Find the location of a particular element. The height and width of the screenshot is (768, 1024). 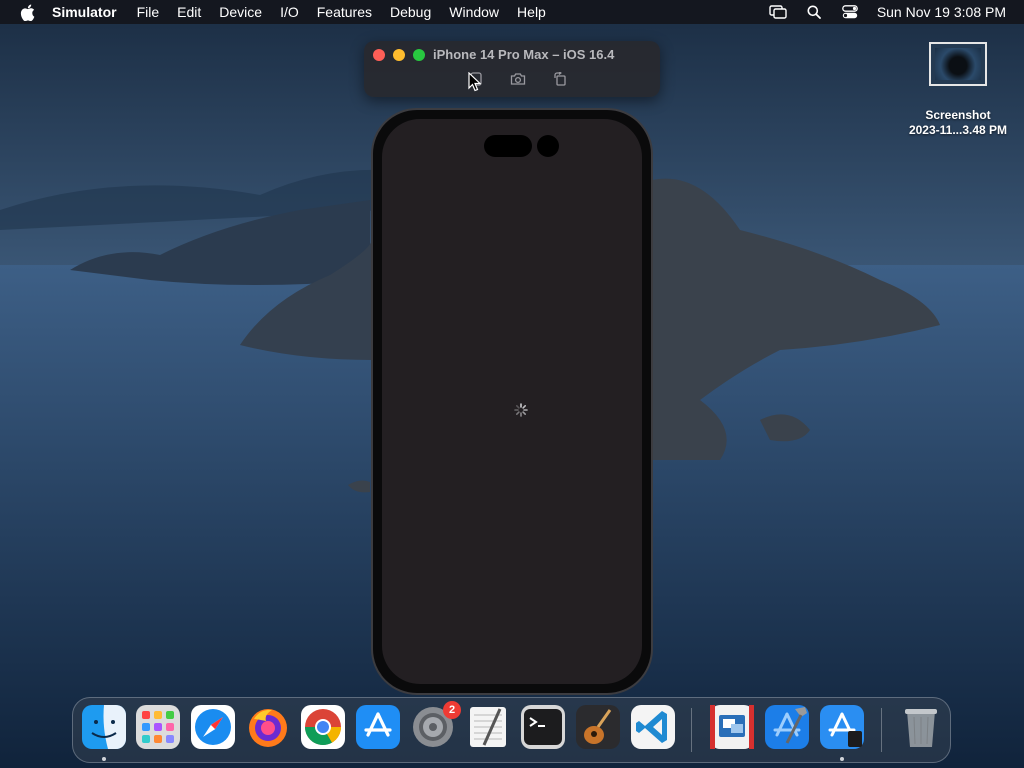

simulator-window-toolbar: iPhone 14 Pro Max – iOS 16.4 is located at coordinates (512, 69).